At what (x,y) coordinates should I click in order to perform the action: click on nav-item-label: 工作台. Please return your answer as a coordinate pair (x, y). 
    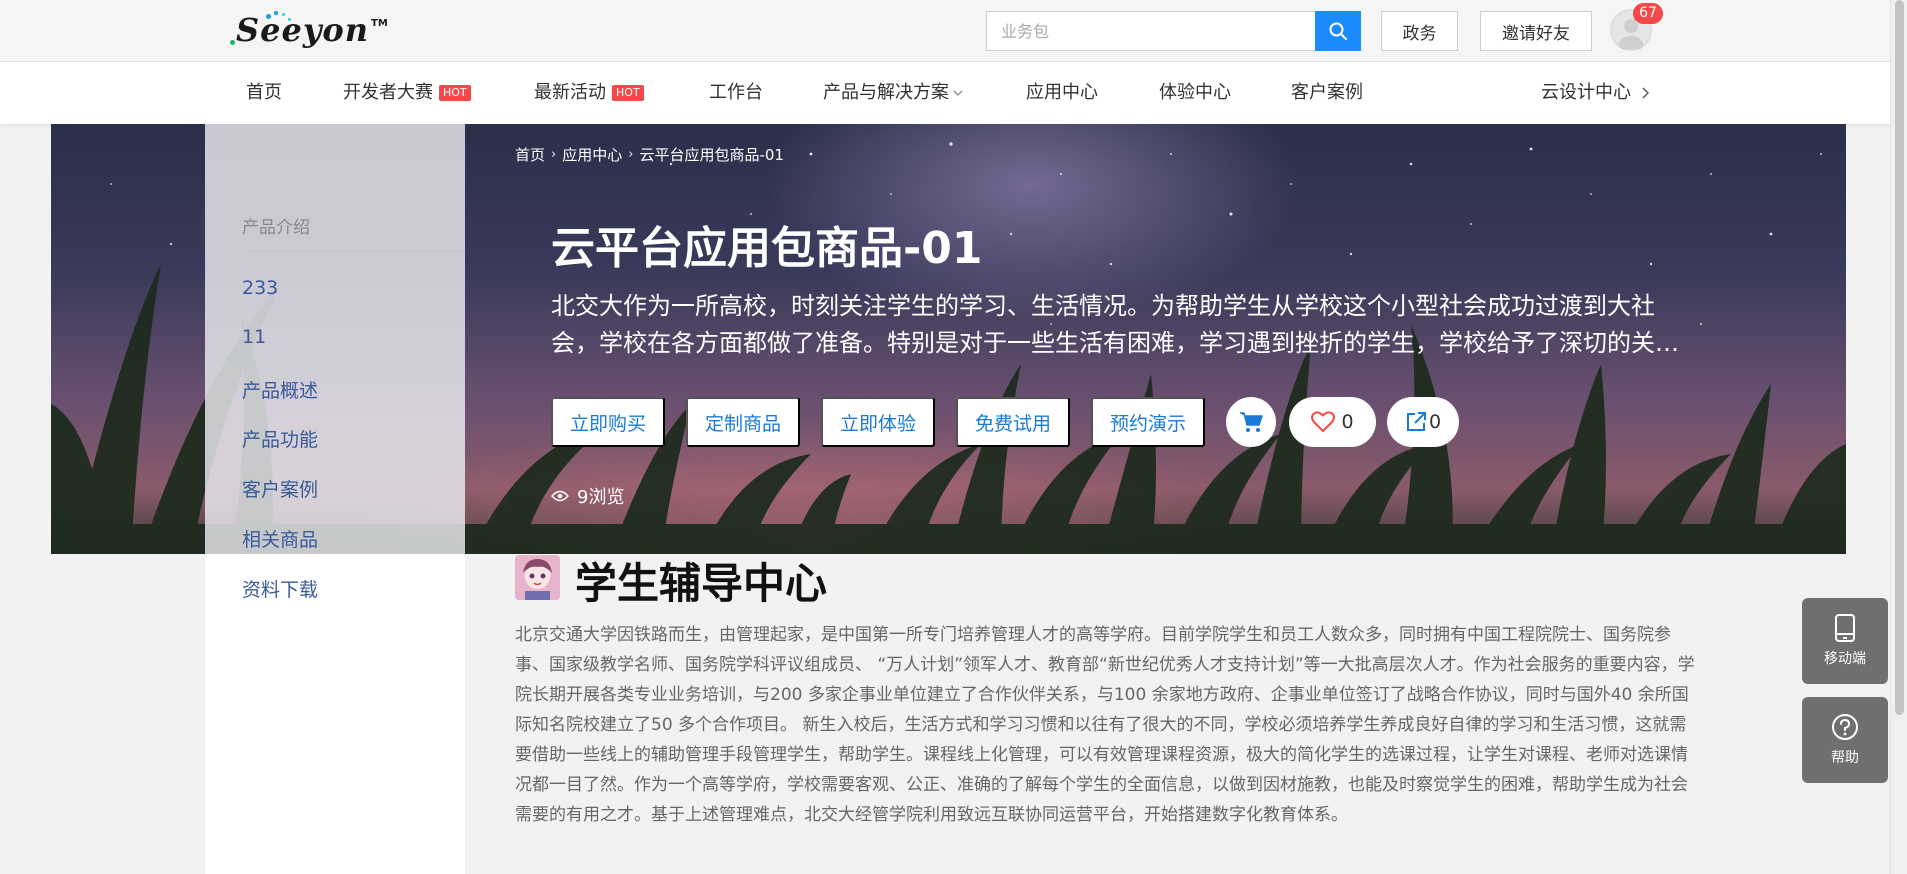
    Looking at the image, I should click on (736, 92).